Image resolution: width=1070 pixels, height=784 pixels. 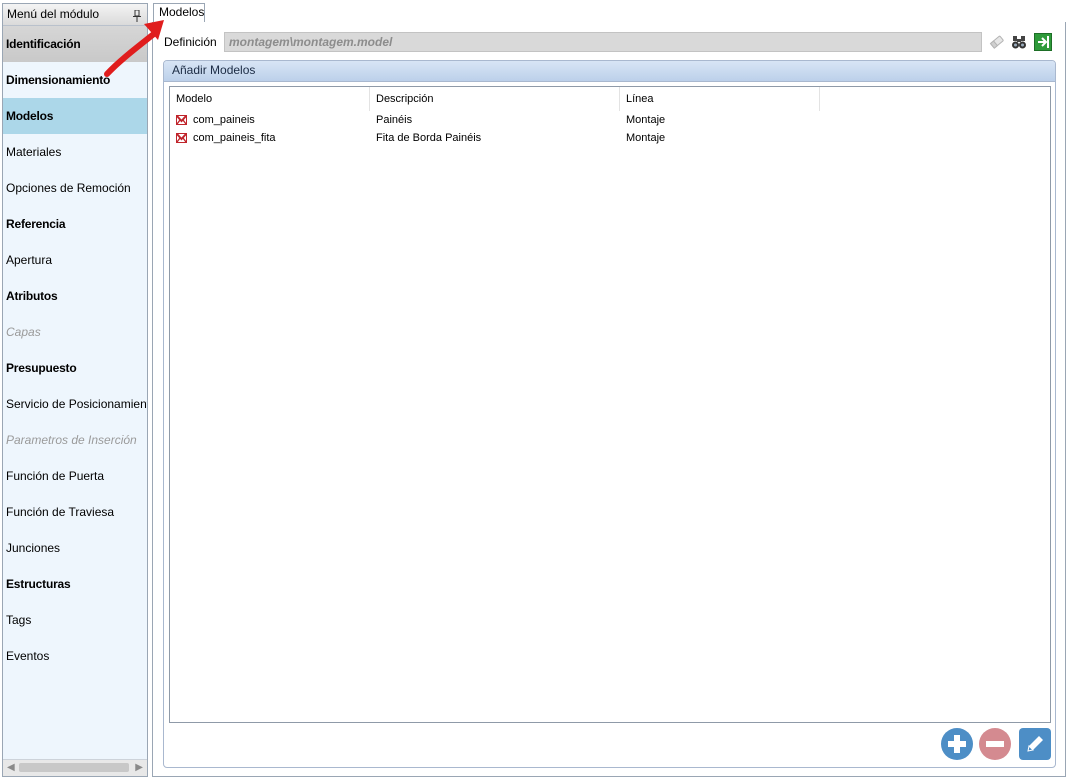 I want to click on grid-header: Modelo Descripción Línea, so click(x=610, y=99).